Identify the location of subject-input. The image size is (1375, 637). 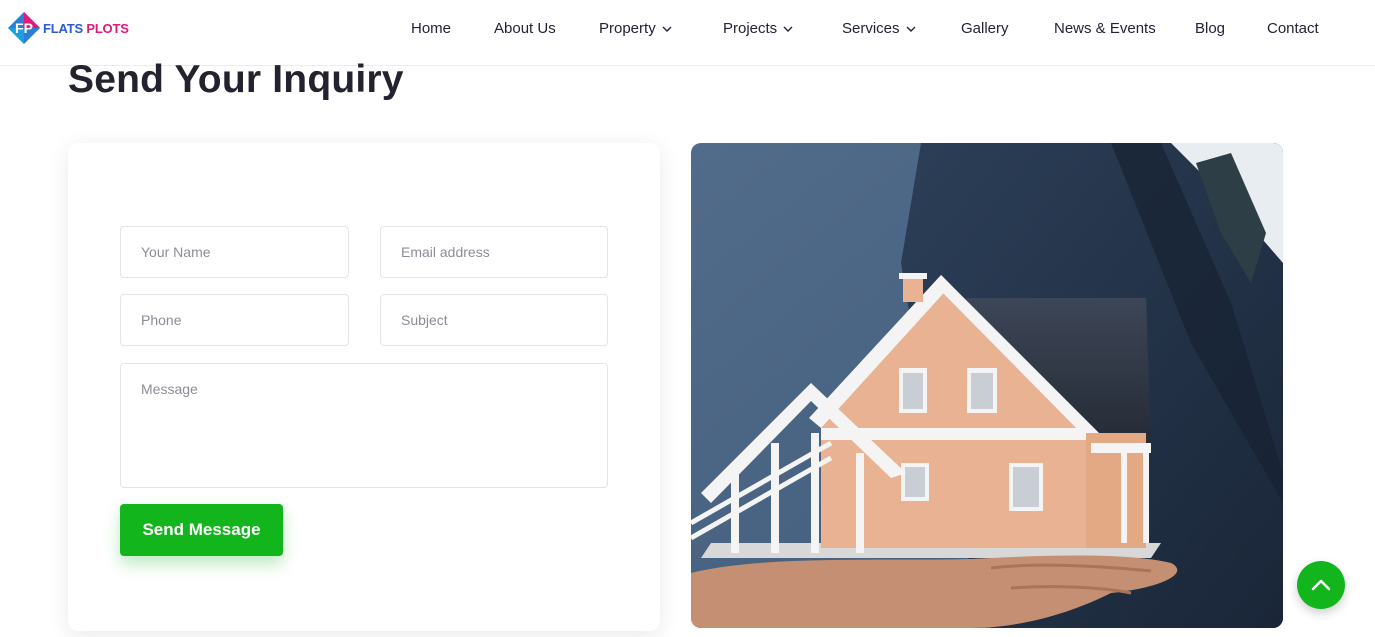
(494, 320).